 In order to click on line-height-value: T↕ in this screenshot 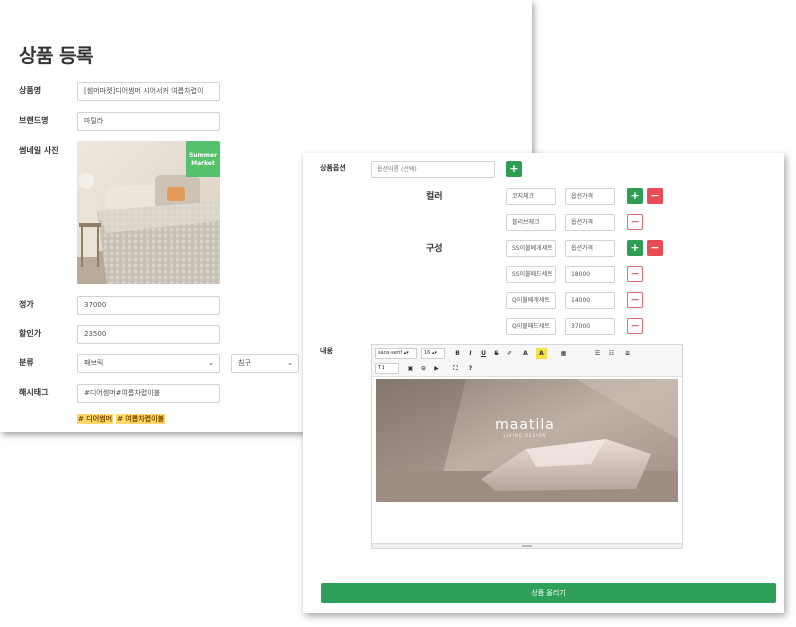, I will do `click(382, 368)`.